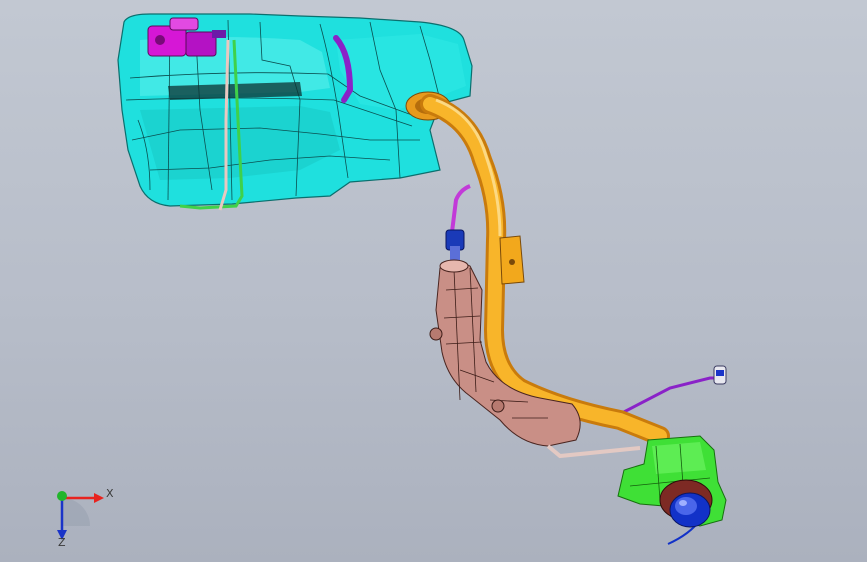  I want to click on triad-plane-icon, so click(76, 512).